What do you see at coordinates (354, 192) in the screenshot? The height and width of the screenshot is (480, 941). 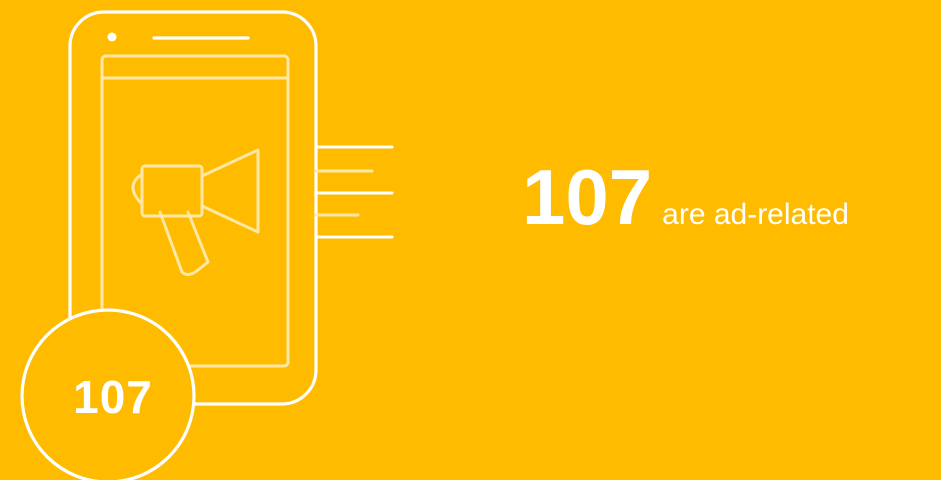 I see `speed-lines-icon` at bounding box center [354, 192].